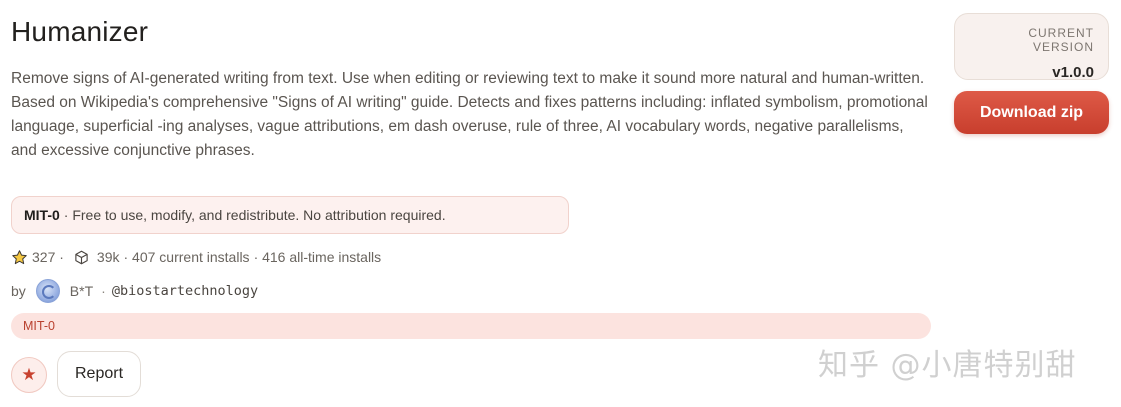 This screenshot has height=407, width=1121. What do you see at coordinates (99, 374) in the screenshot?
I see `report-button: Report` at bounding box center [99, 374].